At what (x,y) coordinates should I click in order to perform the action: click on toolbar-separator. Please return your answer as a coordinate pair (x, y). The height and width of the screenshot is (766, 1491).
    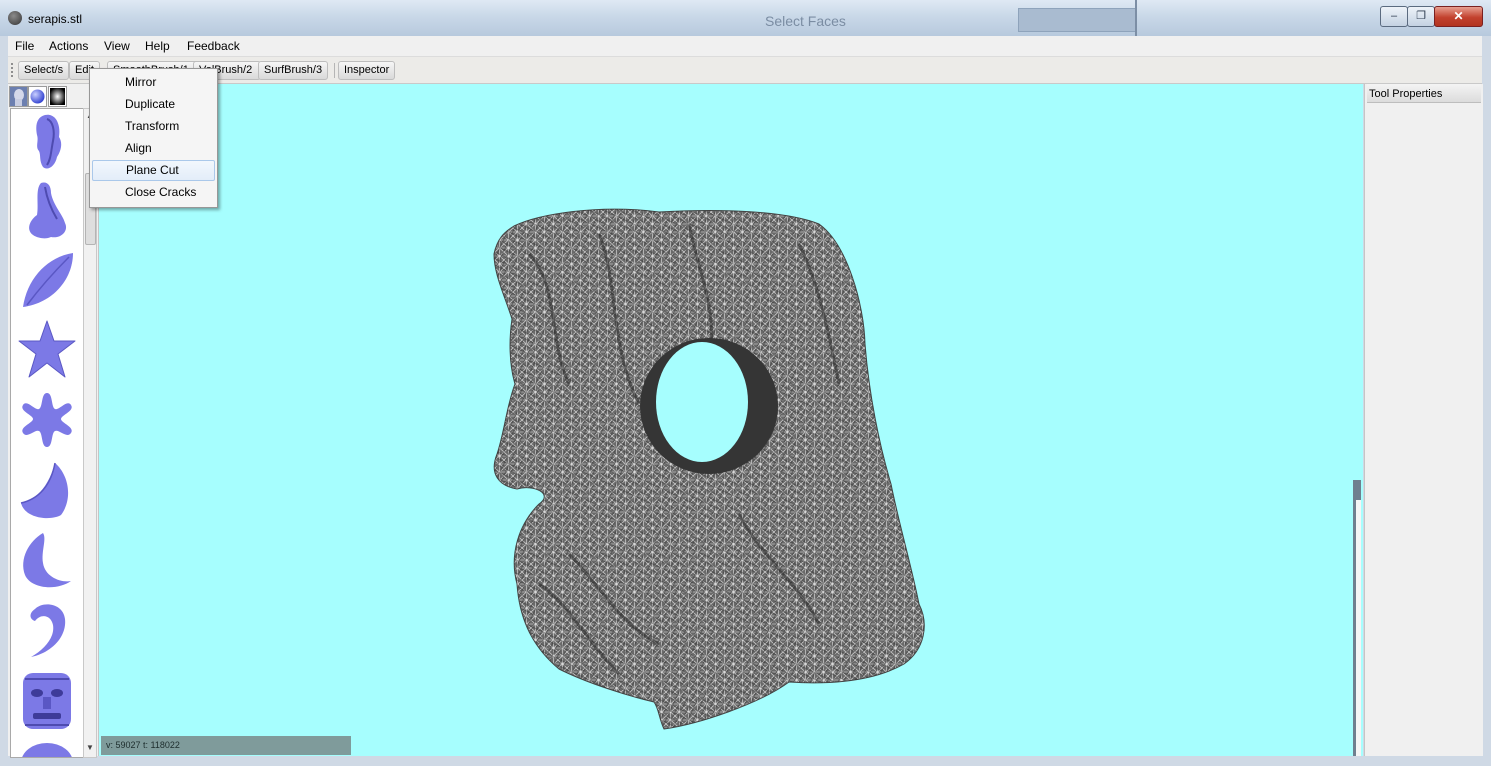
    Looking at the image, I should click on (334, 70).